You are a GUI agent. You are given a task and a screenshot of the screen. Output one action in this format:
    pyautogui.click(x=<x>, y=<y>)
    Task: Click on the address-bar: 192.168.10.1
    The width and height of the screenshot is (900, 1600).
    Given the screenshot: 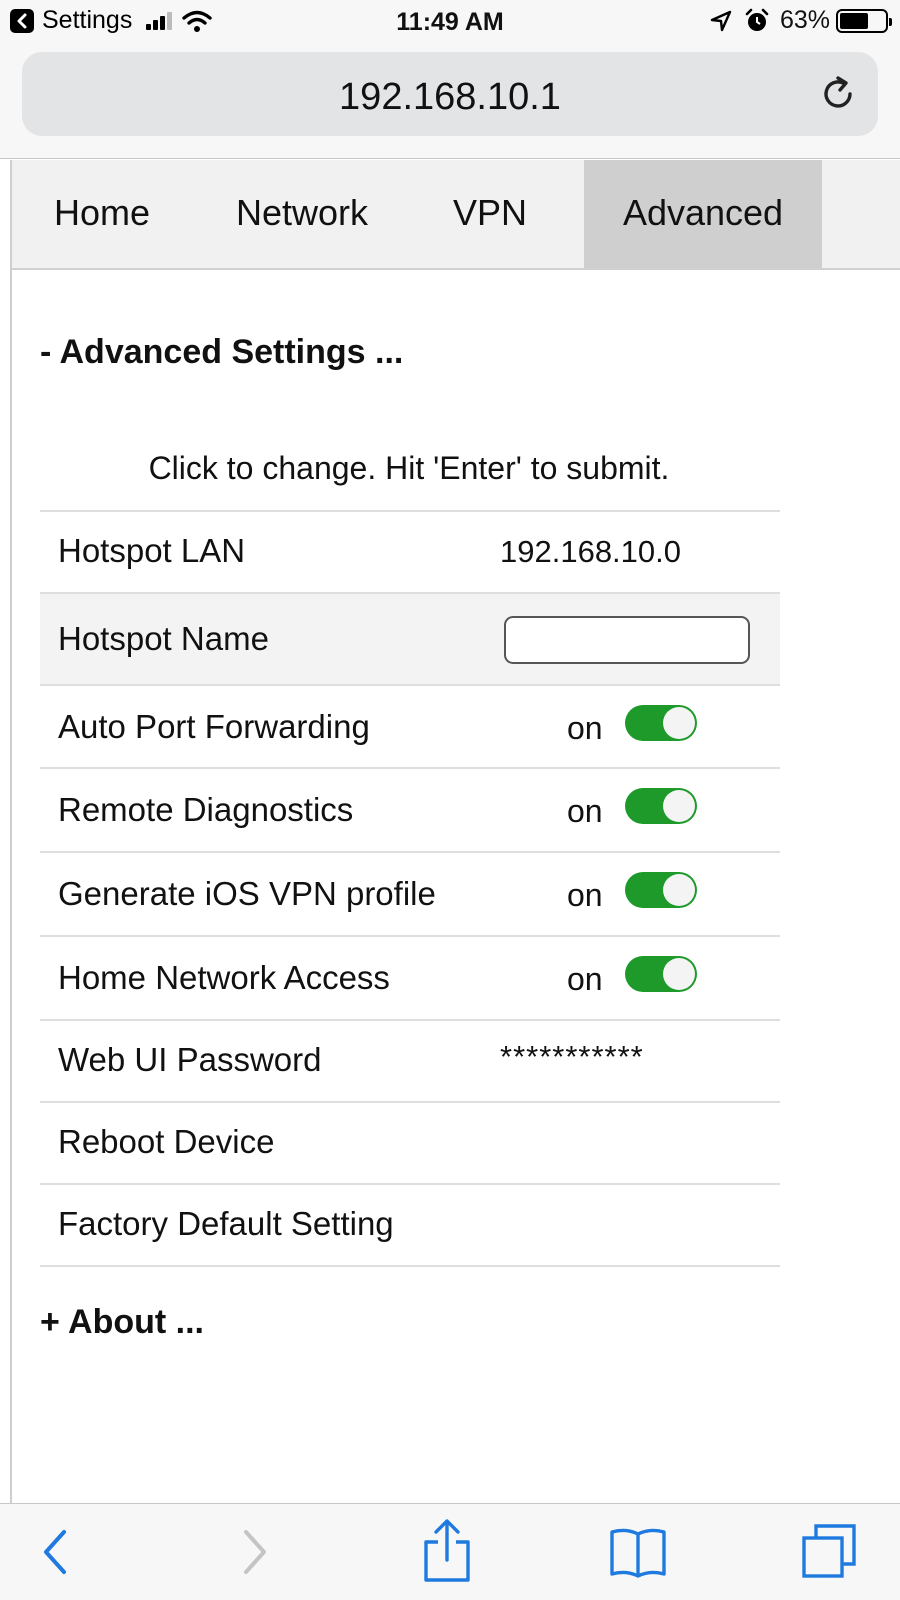 What is the action you would take?
    pyautogui.click(x=450, y=94)
    